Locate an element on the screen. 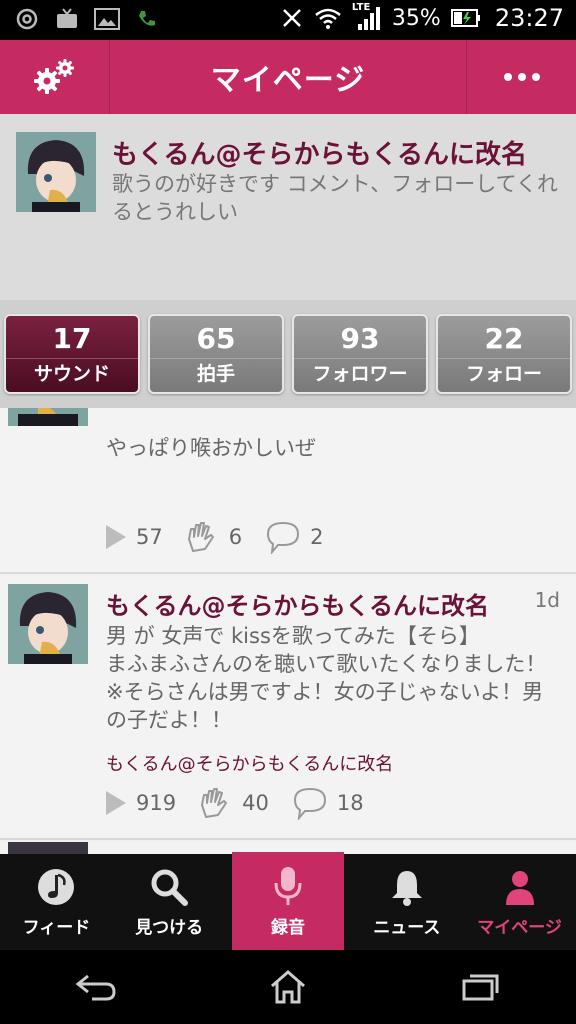 This screenshot has width=576, height=1024. signal-icon: LTE is located at coordinates (367, 17).